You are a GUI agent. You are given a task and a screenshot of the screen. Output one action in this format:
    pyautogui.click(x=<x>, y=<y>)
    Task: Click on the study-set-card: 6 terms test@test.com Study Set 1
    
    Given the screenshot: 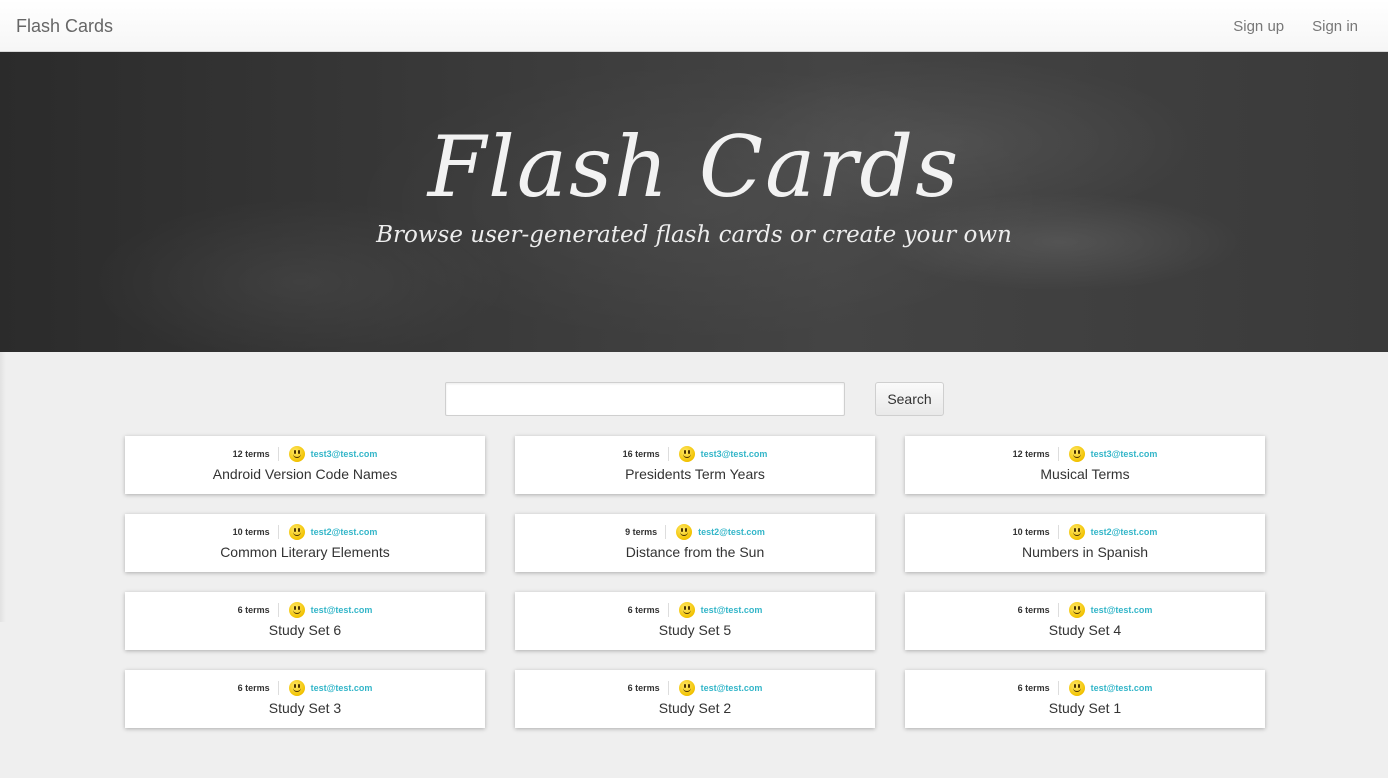 What is the action you would take?
    pyautogui.click(x=1085, y=699)
    